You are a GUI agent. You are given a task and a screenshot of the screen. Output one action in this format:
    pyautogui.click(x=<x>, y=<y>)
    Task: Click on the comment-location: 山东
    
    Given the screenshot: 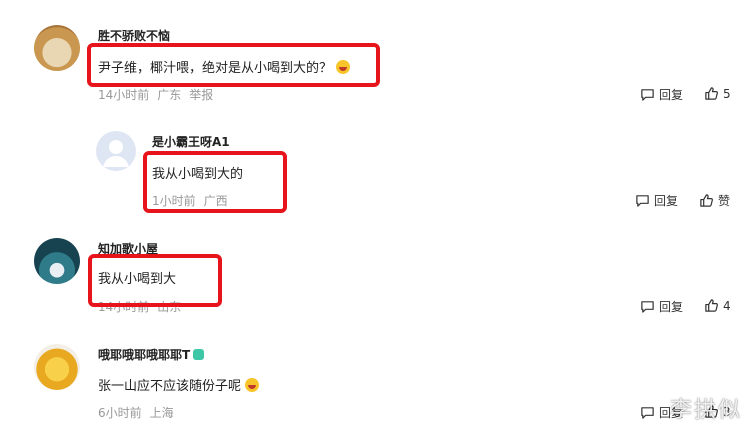 What is the action you would take?
    pyautogui.click(x=169, y=307)
    